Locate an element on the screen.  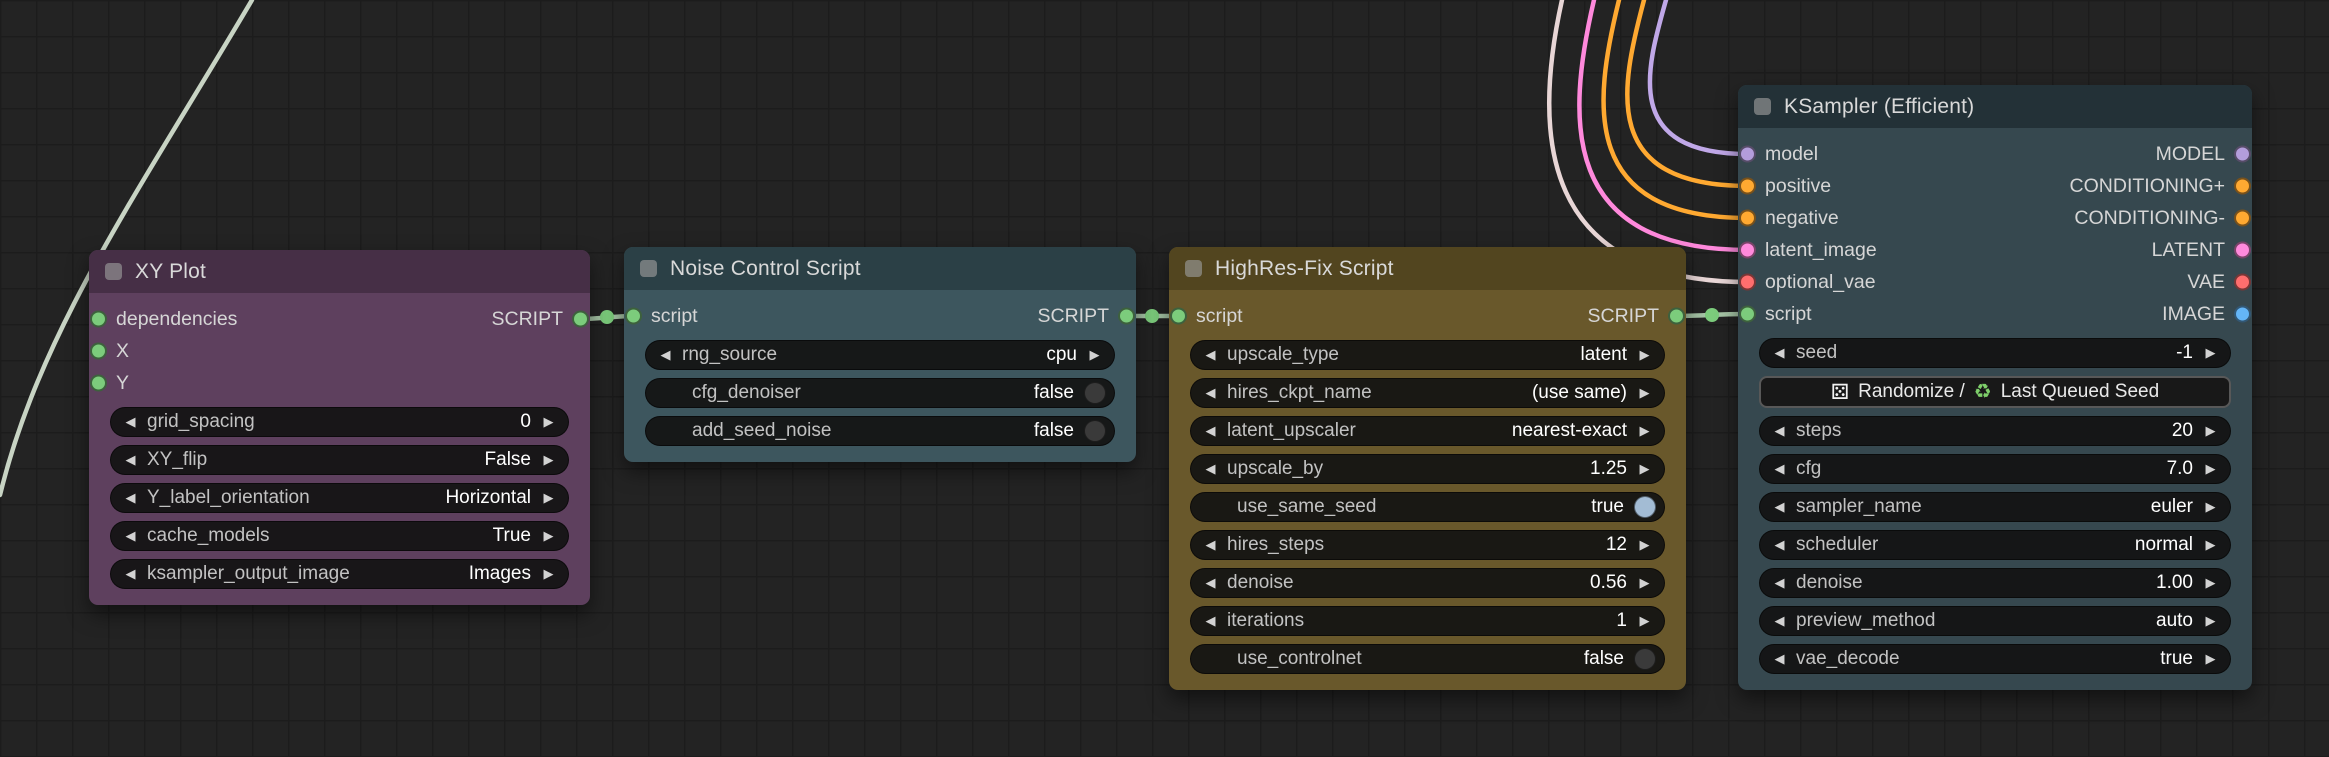
widget-use-controlnet: use_controlnet false is located at coordinates (1427, 659).